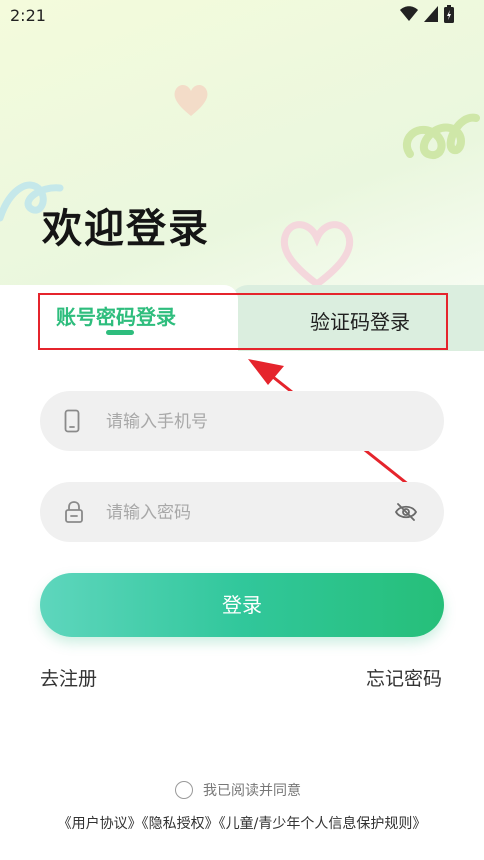  What do you see at coordinates (252, 791) in the screenshot?
I see `agreement-text: 我已阅读并同意` at bounding box center [252, 791].